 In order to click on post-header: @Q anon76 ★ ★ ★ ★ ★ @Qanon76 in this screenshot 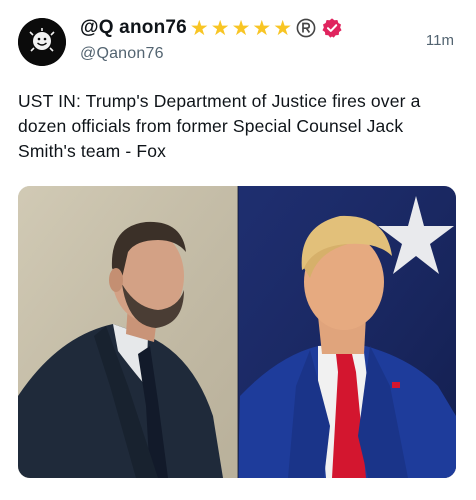, I will do `click(269, 42)`.